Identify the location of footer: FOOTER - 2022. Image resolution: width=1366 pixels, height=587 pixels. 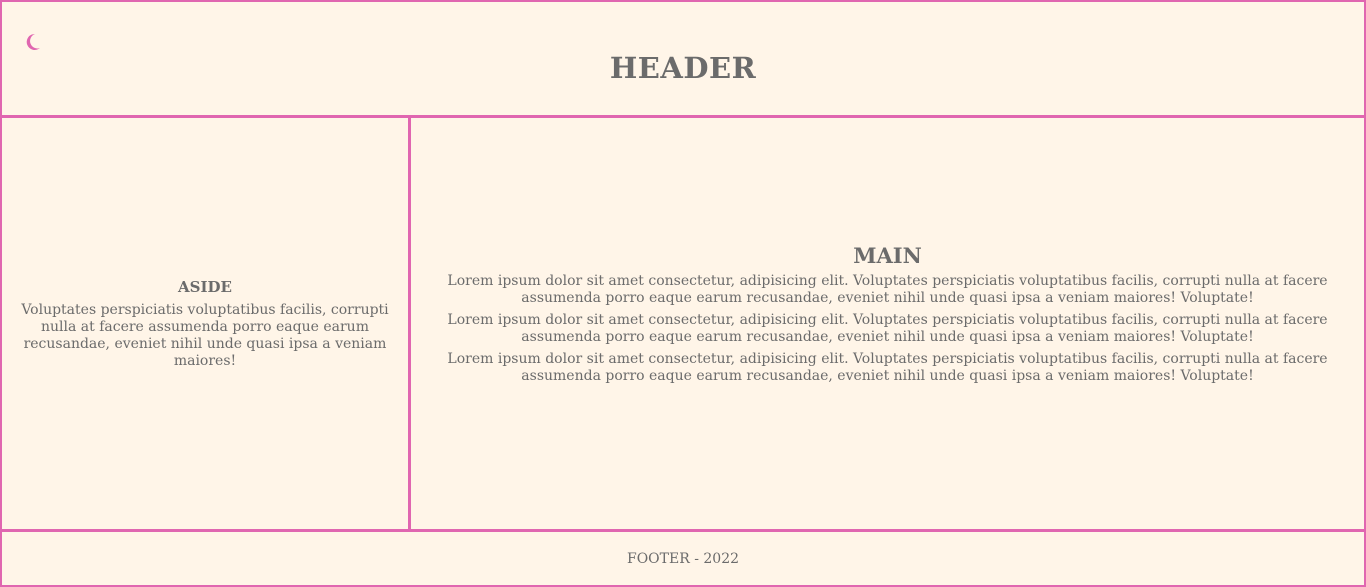
(683, 557).